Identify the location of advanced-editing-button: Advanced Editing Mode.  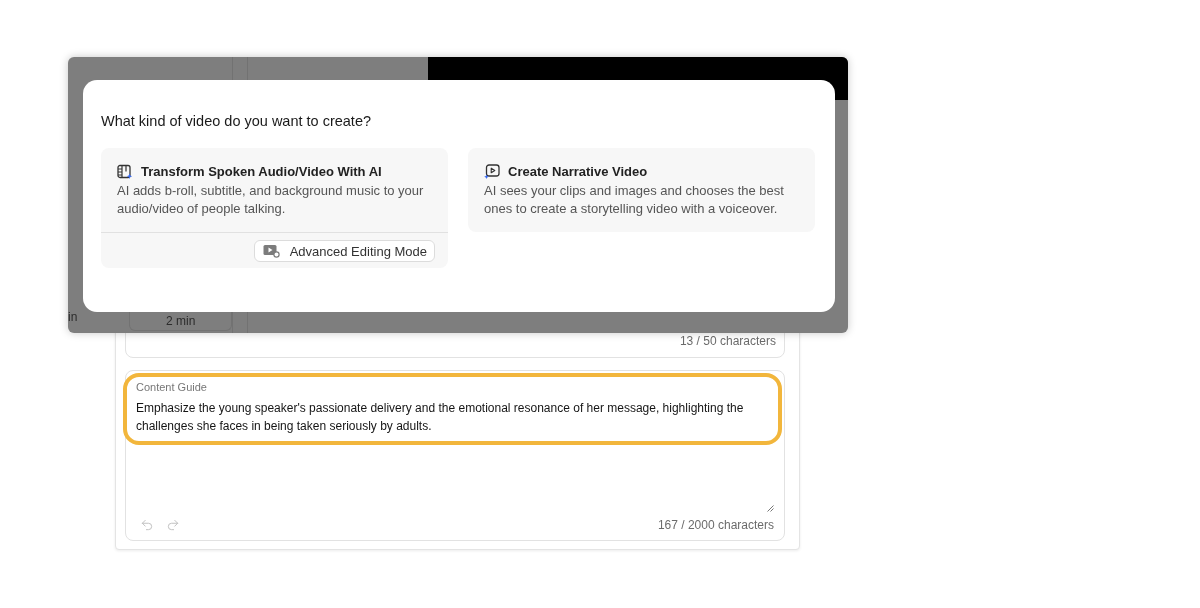
(344, 251).